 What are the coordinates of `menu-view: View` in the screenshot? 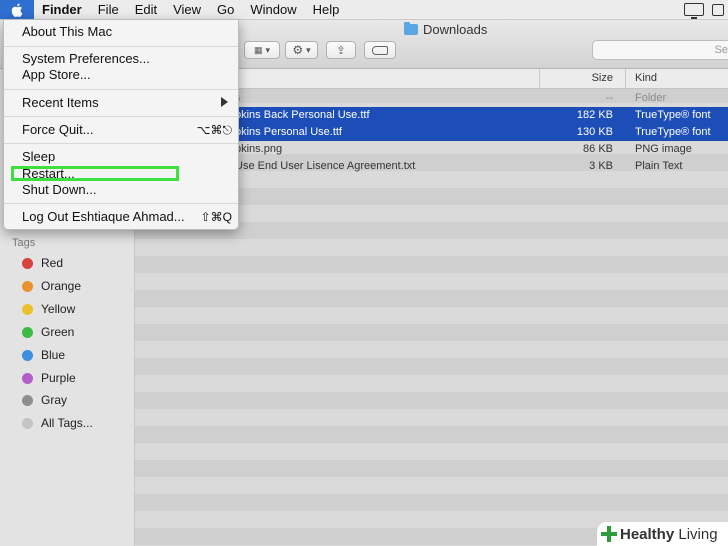 It's located at (187, 9).